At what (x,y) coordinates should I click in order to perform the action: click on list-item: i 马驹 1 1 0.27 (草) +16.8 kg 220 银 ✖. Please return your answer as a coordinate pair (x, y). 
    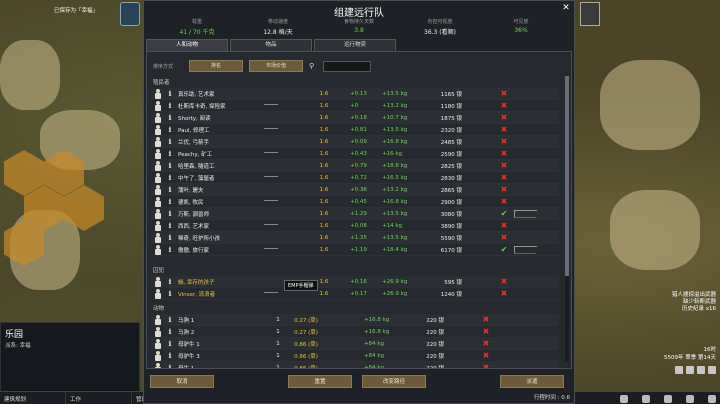
    Looking at the image, I should click on (355, 320).